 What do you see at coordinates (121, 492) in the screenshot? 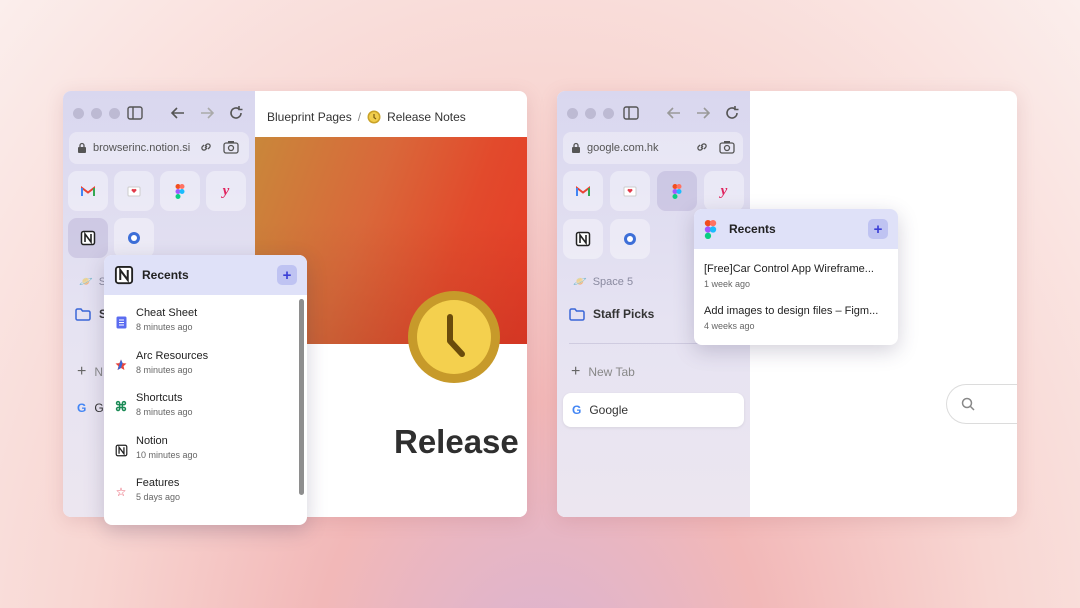
I see `star-outline-icon: ☆` at bounding box center [121, 492].